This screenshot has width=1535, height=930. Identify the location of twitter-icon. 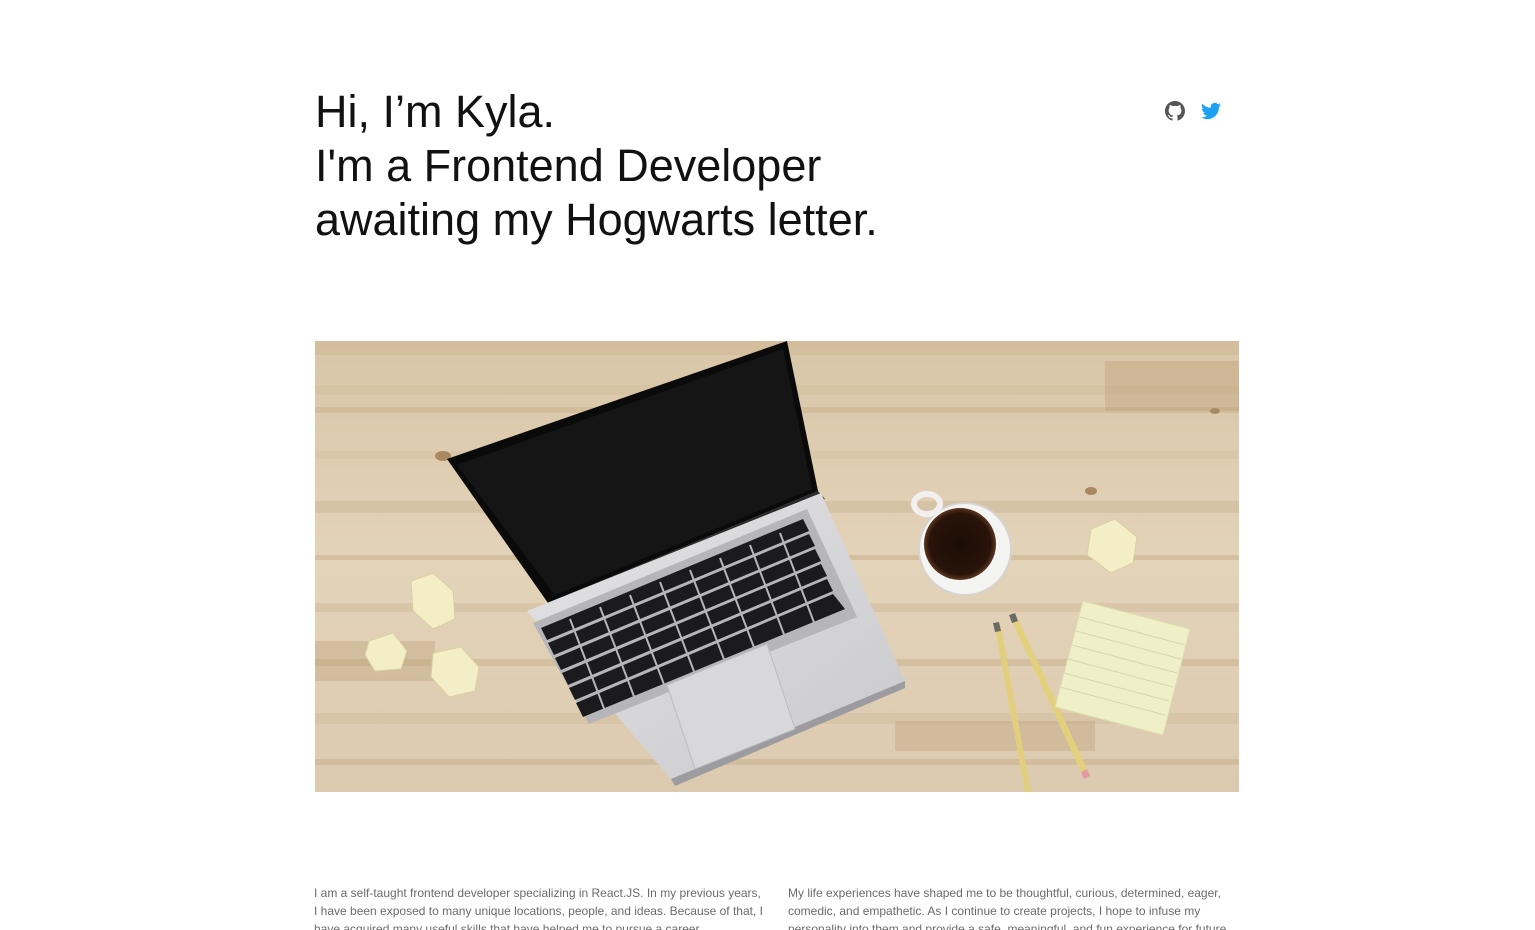
(1211, 111).